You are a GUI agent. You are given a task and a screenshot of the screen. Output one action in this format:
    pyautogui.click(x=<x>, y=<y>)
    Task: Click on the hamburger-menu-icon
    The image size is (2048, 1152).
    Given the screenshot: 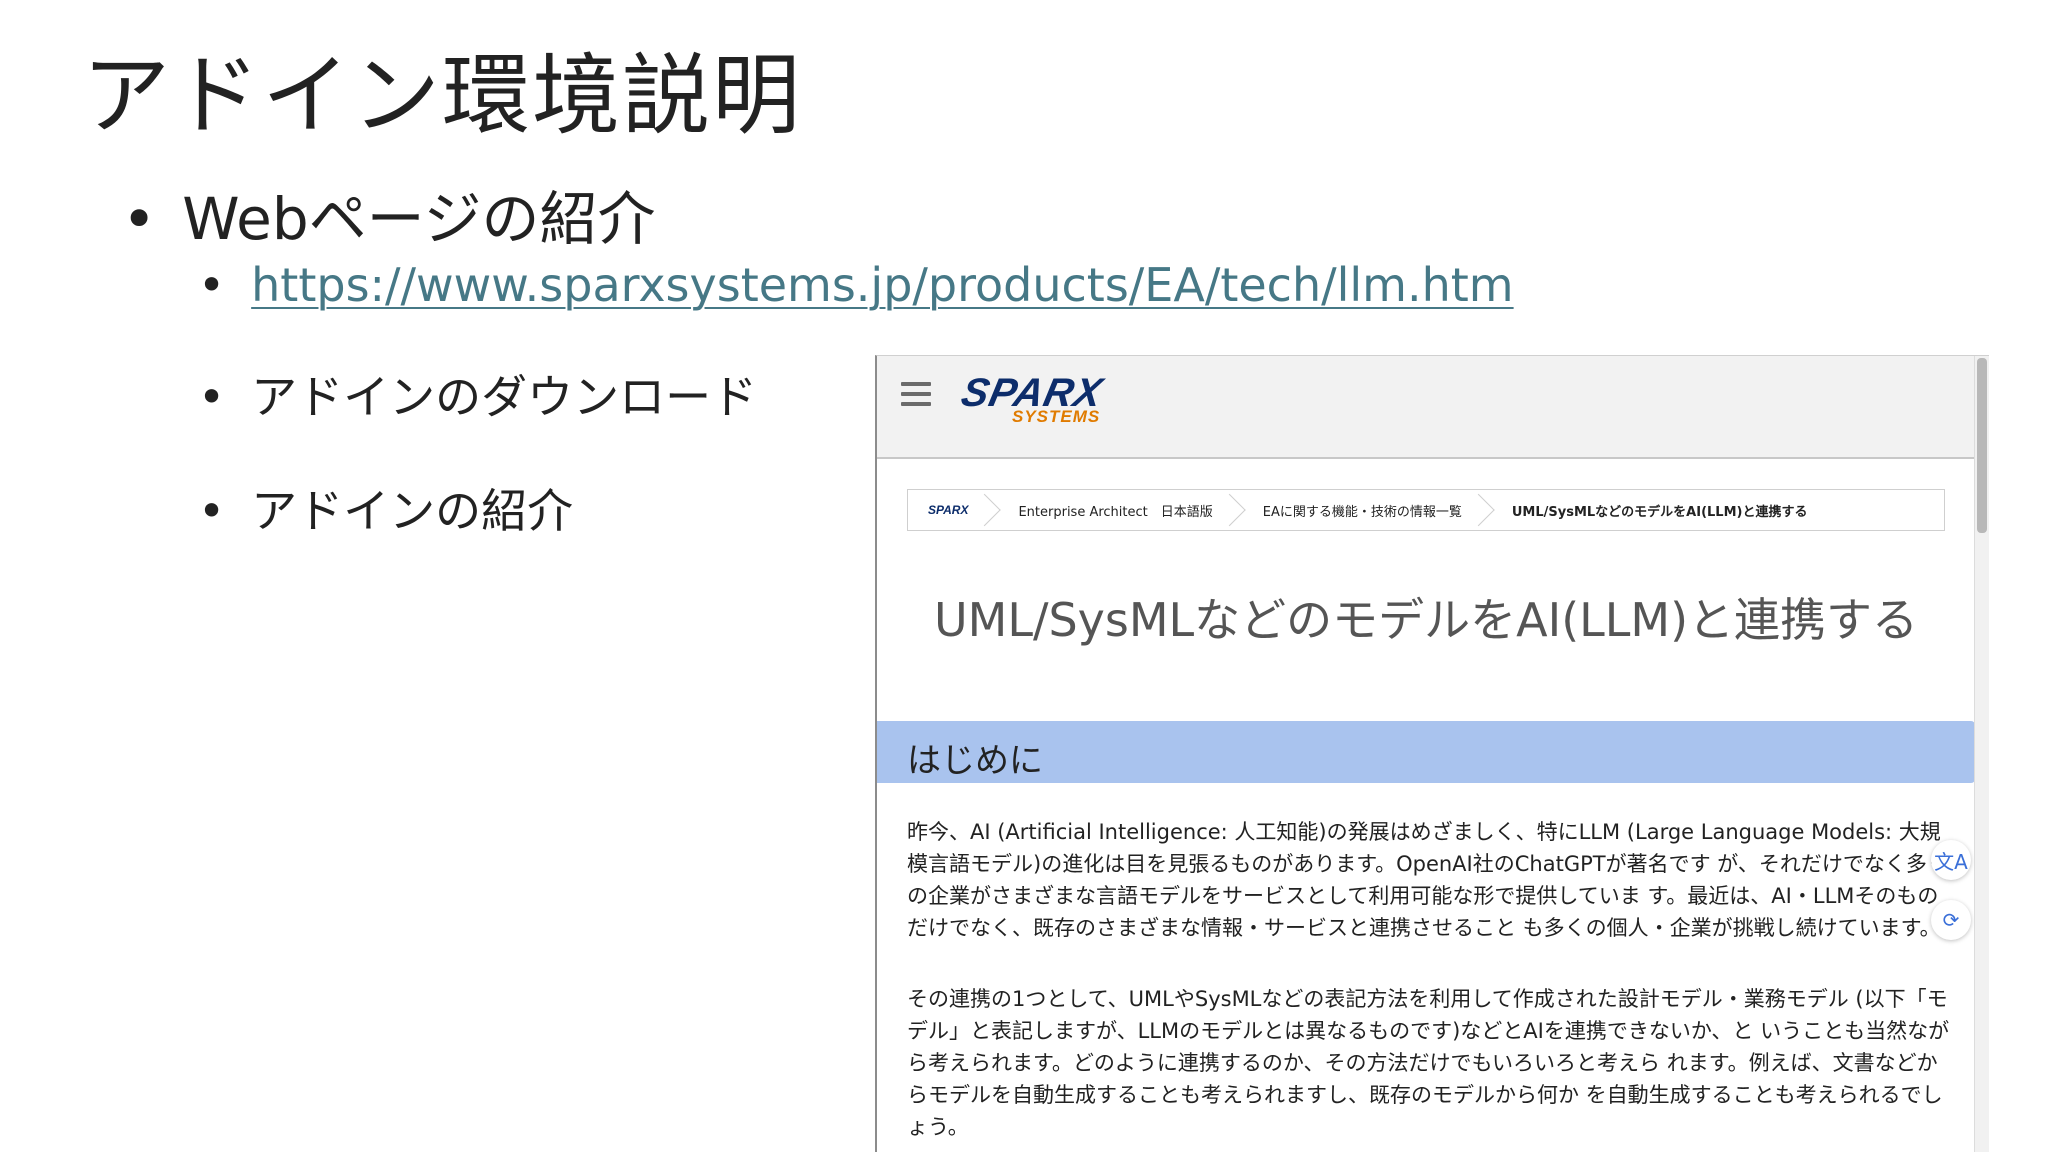 What is the action you would take?
    pyautogui.click(x=916, y=397)
    